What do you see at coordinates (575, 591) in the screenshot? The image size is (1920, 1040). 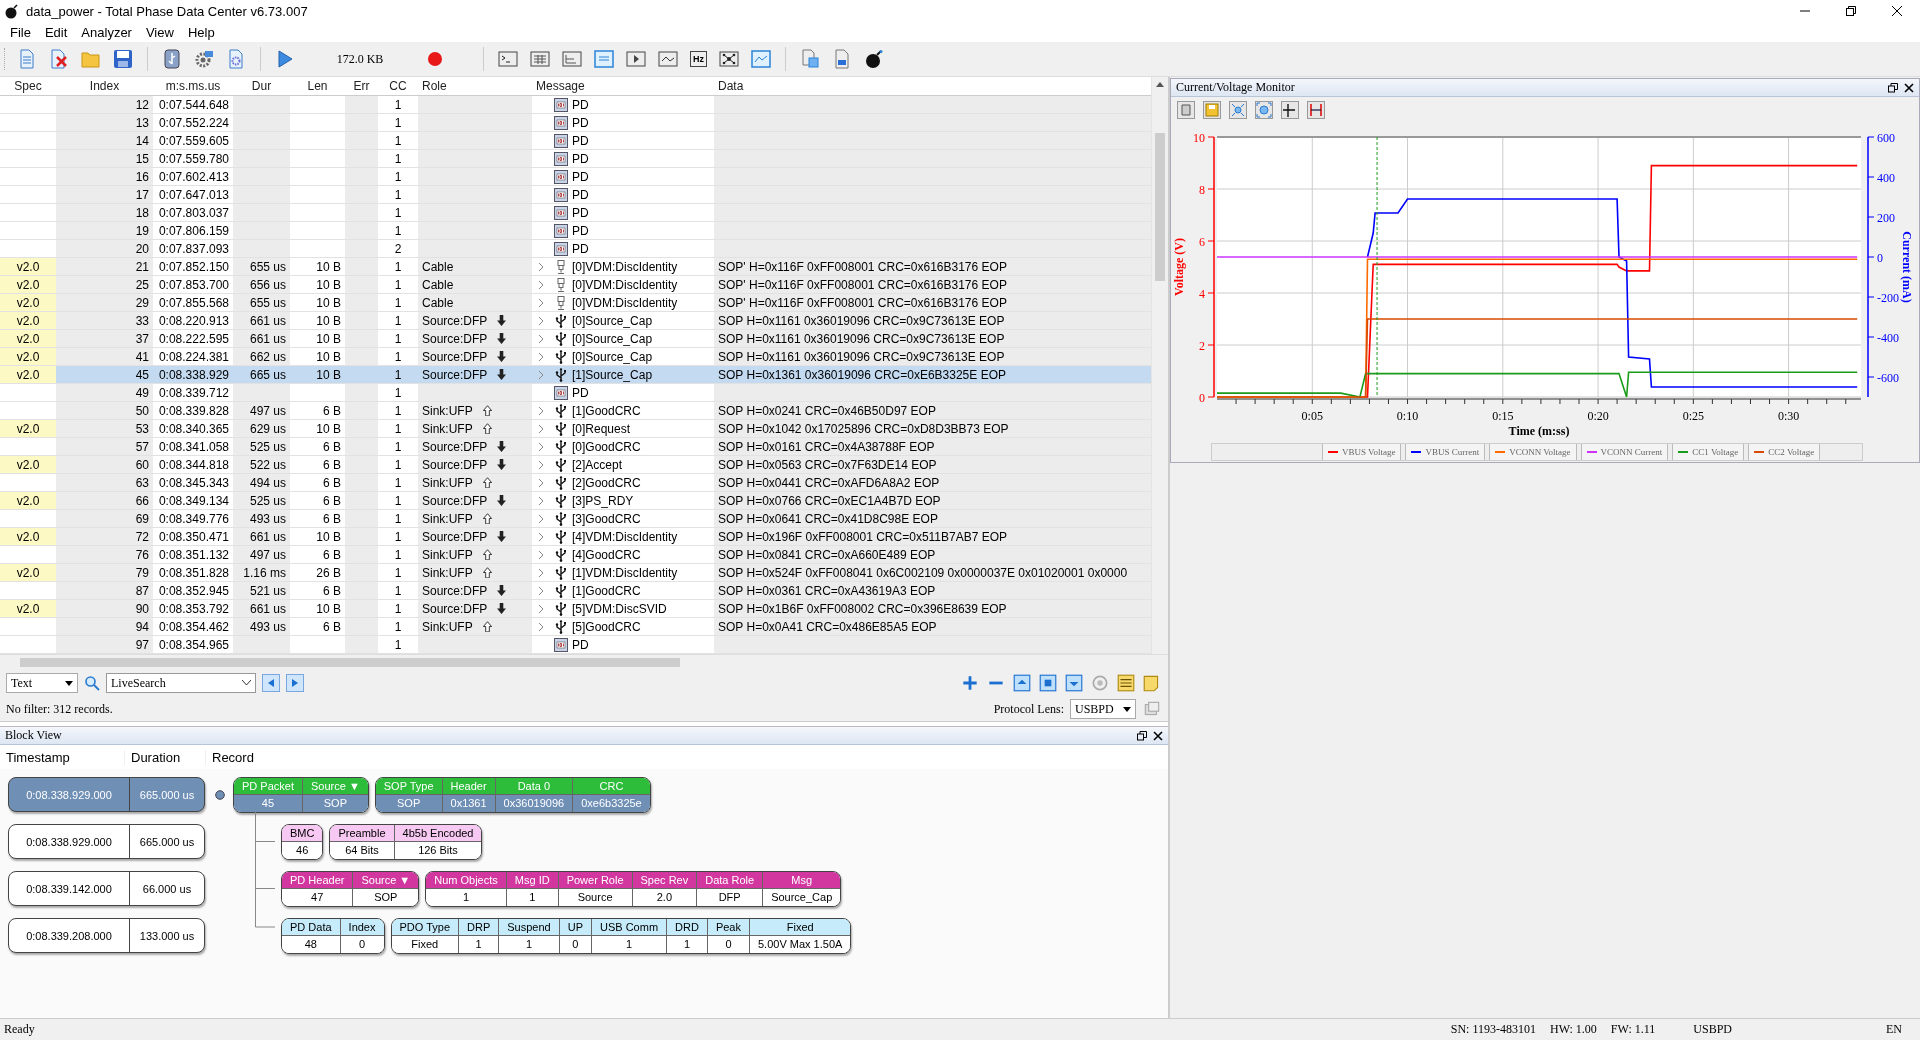 I see `table-row: 87 0:08.352.945 521 us 6 B 1 Source:DFP [1]GoodCRC SOP H=0x0361 CRC=0xA43619A3 EOP` at bounding box center [575, 591].